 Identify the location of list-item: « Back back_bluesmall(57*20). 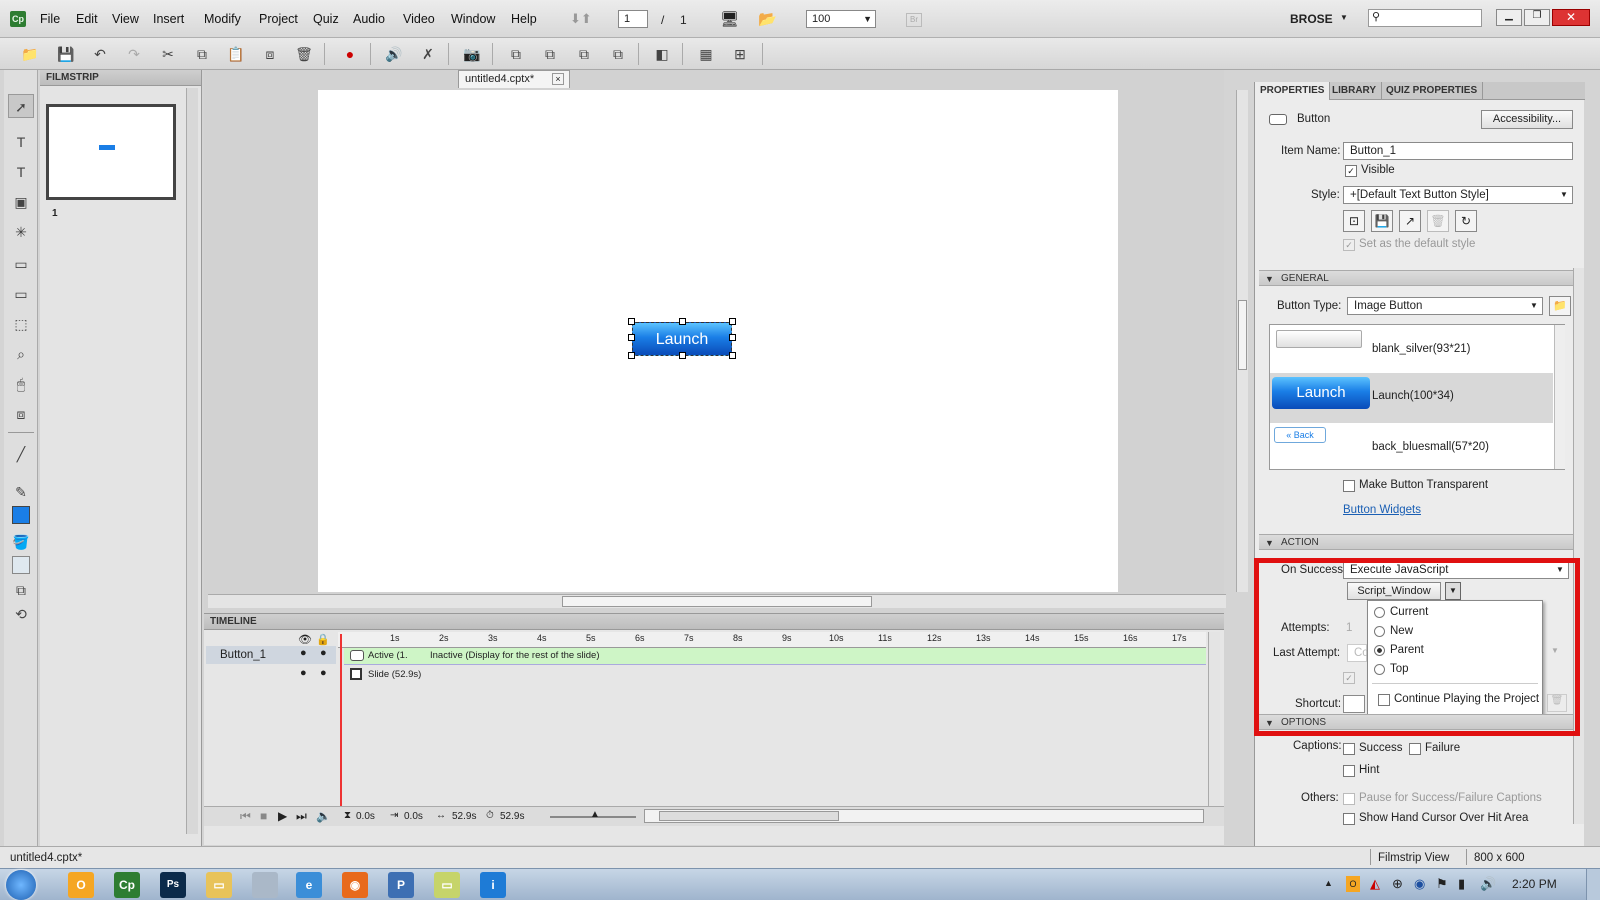
(1411, 447).